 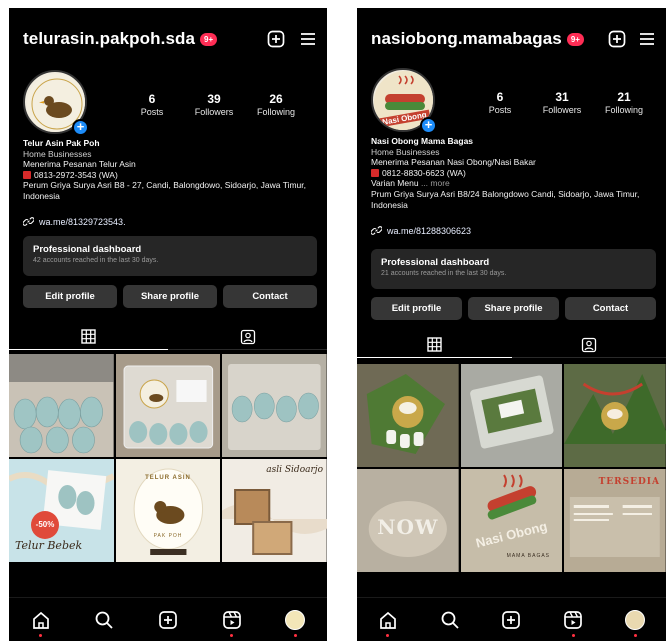 I want to click on bio-link: wa.me/81329723543., so click(x=74, y=221).